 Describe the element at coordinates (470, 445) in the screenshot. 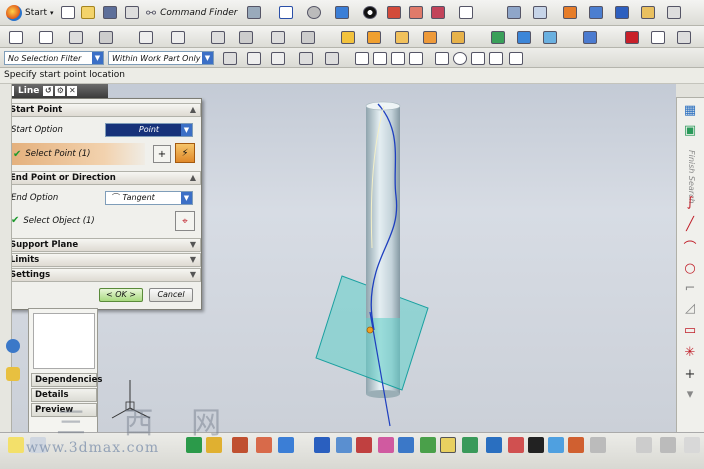

I see `zebra-icon` at that location.